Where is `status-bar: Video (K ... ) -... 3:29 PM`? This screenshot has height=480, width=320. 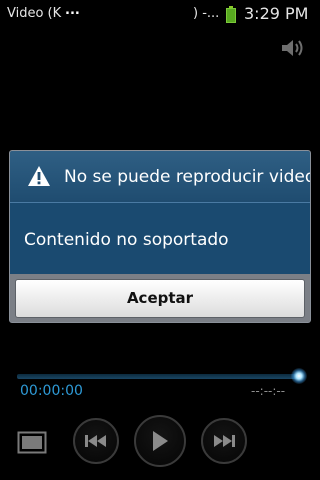
status-bar: Video (K ... ) -... 3:29 PM is located at coordinates (160, 12).